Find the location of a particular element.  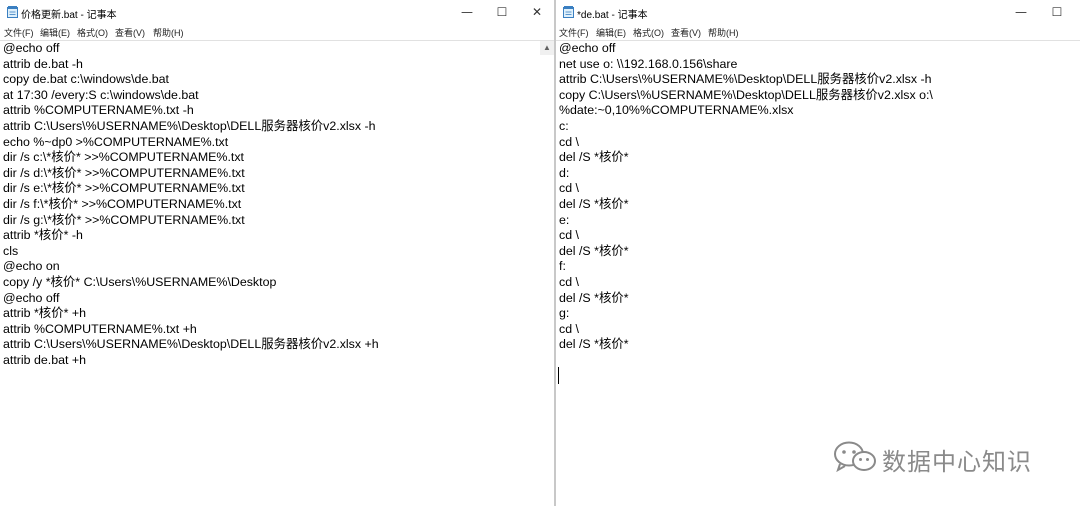

text-line: copy de.bat c:\windows\de.bat is located at coordinates (86, 79).